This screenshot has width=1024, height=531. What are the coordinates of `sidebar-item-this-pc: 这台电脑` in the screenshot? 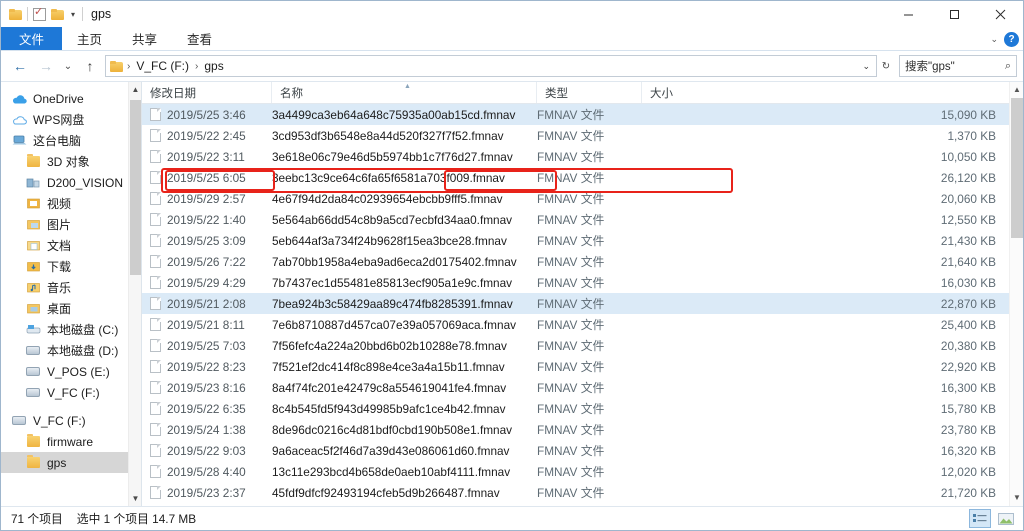 It's located at (71, 140).